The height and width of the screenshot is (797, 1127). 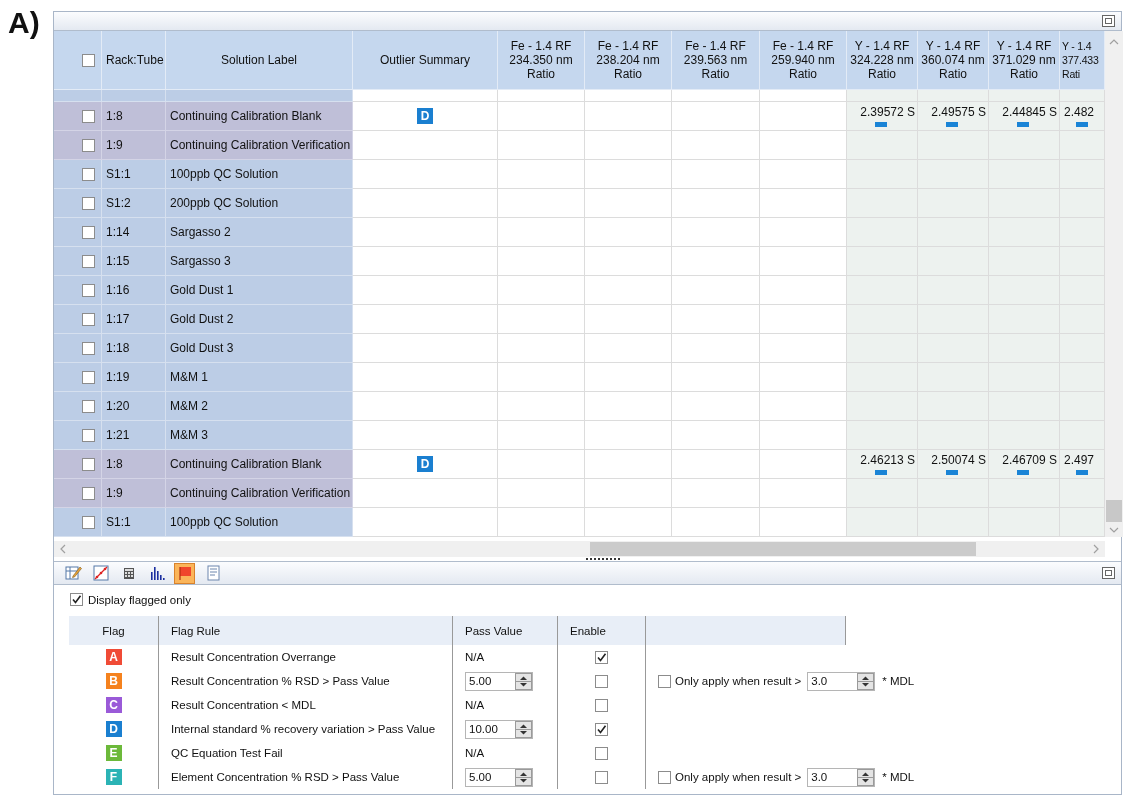 I want to click on line-chart-icon, so click(x=100, y=573).